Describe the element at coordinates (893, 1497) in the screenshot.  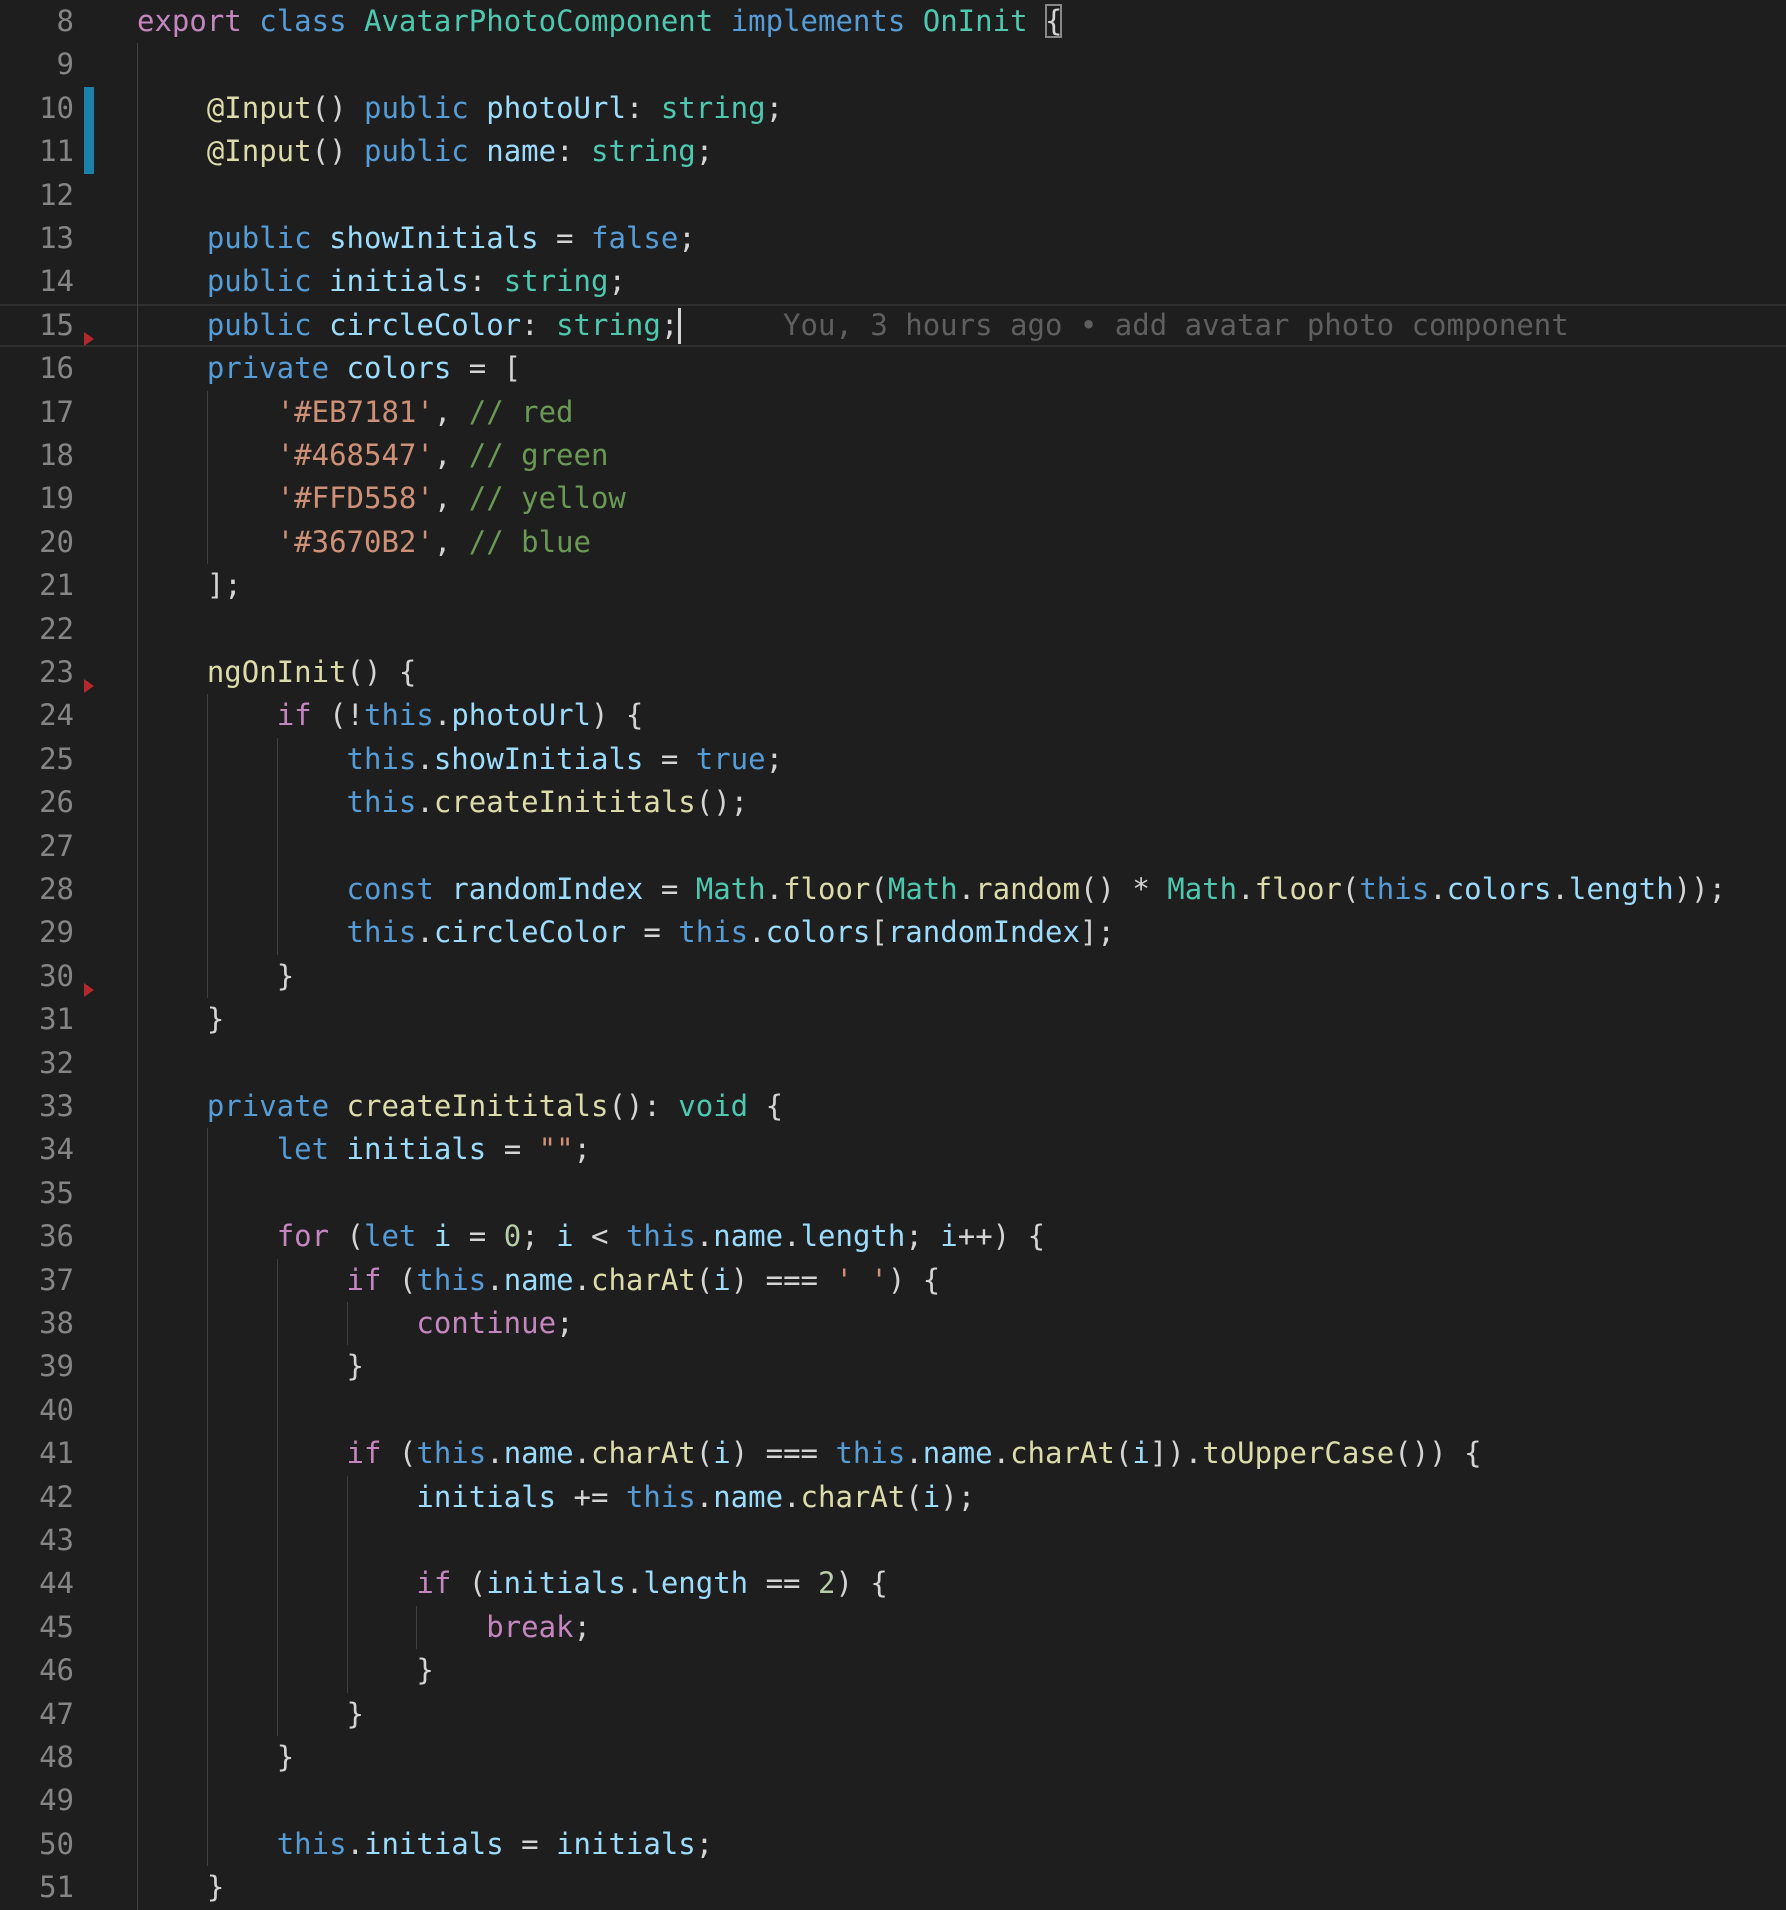
I see `code-line: 42 initials += this.name.charAt(i);` at that location.